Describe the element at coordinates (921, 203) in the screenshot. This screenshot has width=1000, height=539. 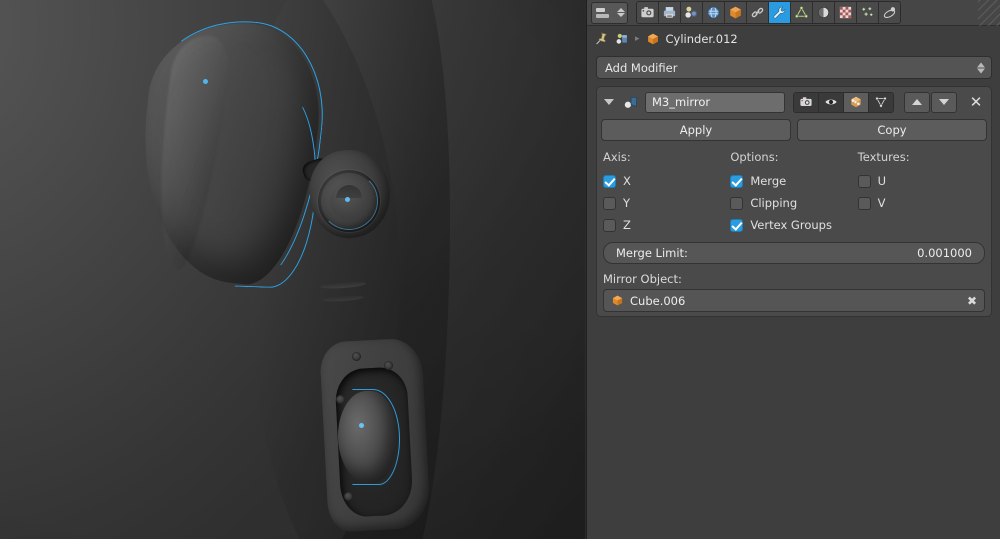
I see `checkbox-row-texture-v: V` at that location.